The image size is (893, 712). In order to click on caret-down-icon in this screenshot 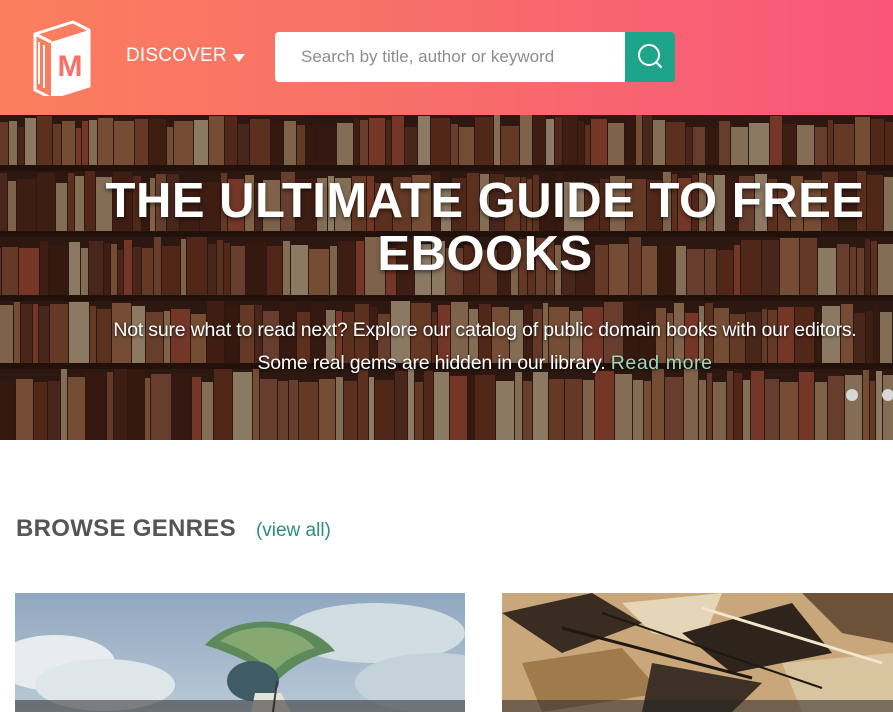, I will do `click(238, 57)`.